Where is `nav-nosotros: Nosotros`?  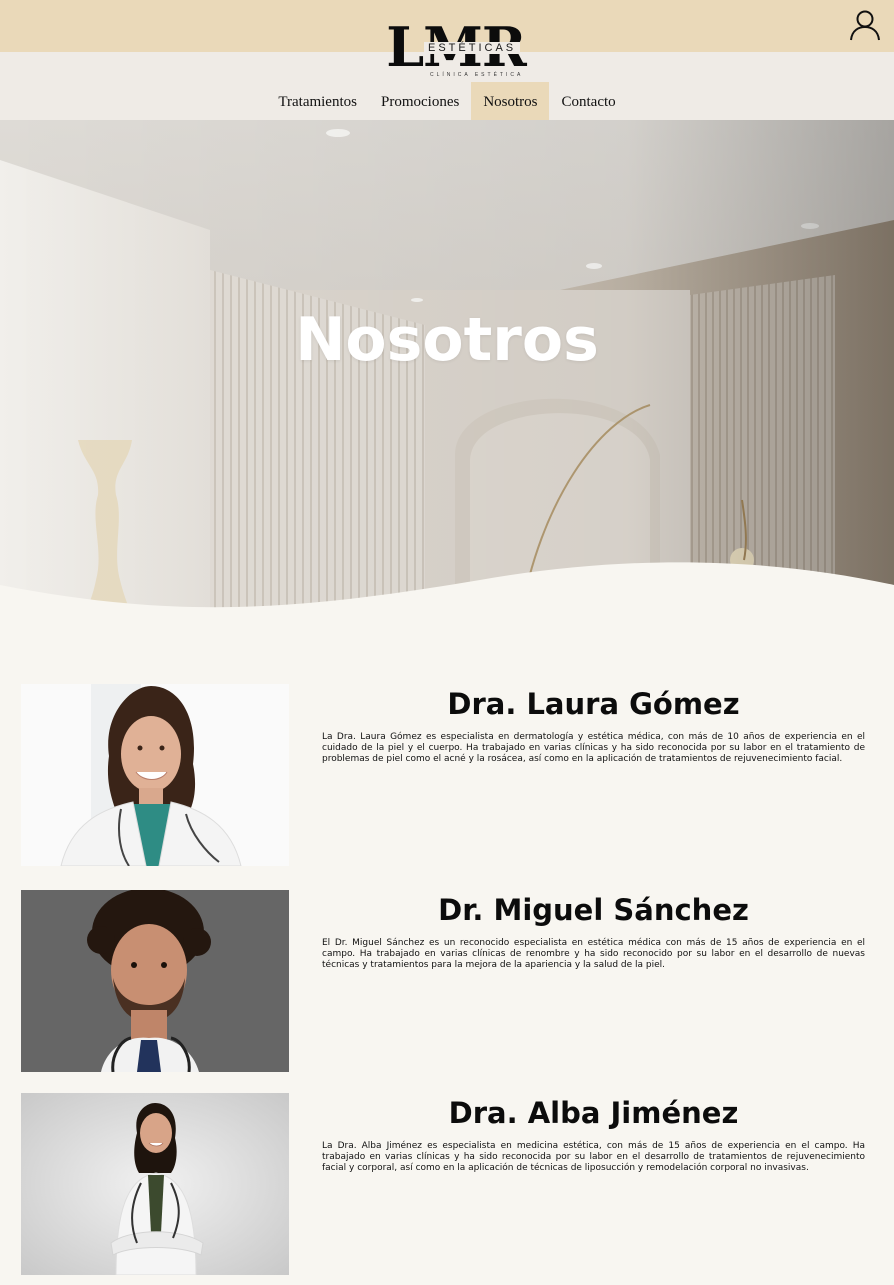 nav-nosotros: Nosotros is located at coordinates (510, 101).